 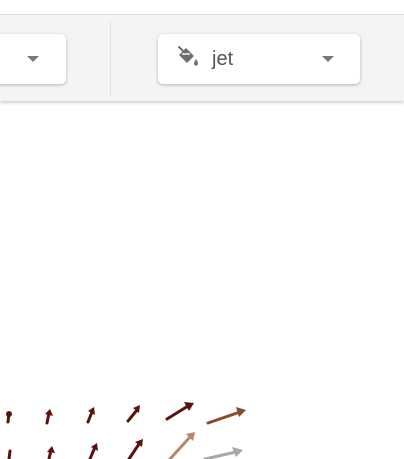 What do you see at coordinates (126, 430) in the screenshot?
I see `vector-field-plot` at bounding box center [126, 430].